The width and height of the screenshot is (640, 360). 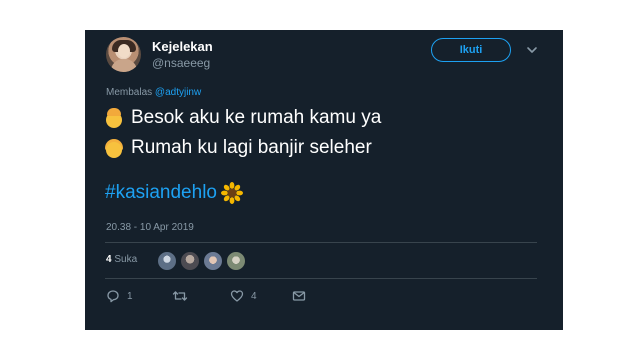 What do you see at coordinates (532, 50) in the screenshot?
I see `chevron-down-icon` at bounding box center [532, 50].